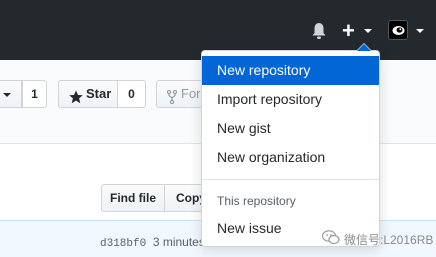 The height and width of the screenshot is (257, 436). What do you see at coordinates (290, 99) in the screenshot?
I see `menu-item-import-repository: Import repository` at bounding box center [290, 99].